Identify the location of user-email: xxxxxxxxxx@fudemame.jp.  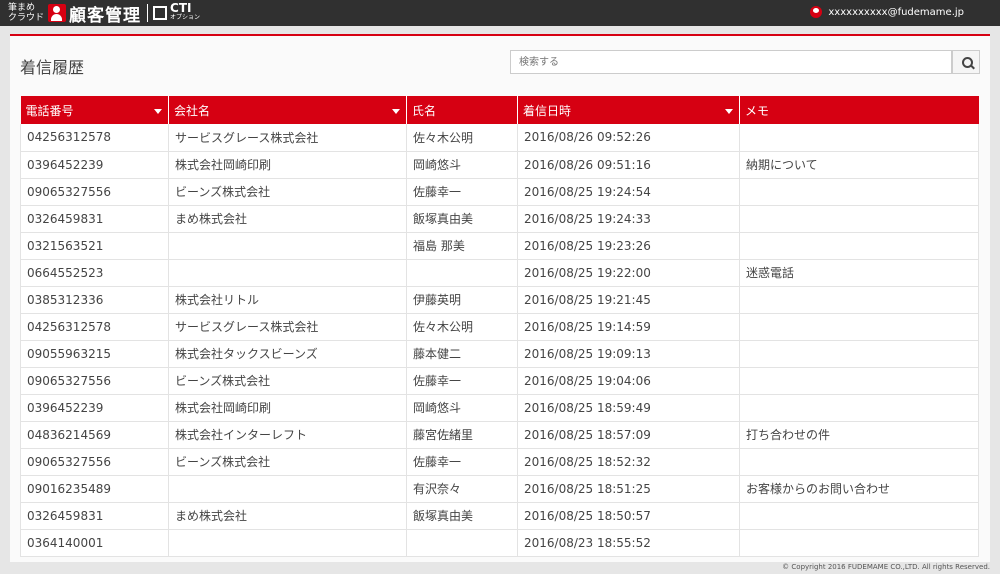
(896, 12).